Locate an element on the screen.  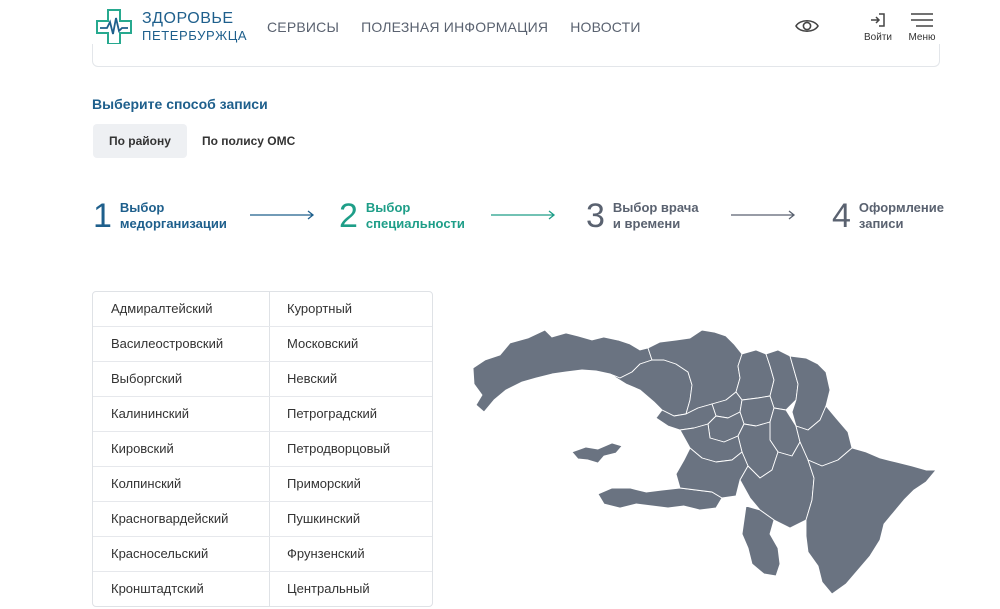
district-tsentralny: Центральный is located at coordinates (350, 589).